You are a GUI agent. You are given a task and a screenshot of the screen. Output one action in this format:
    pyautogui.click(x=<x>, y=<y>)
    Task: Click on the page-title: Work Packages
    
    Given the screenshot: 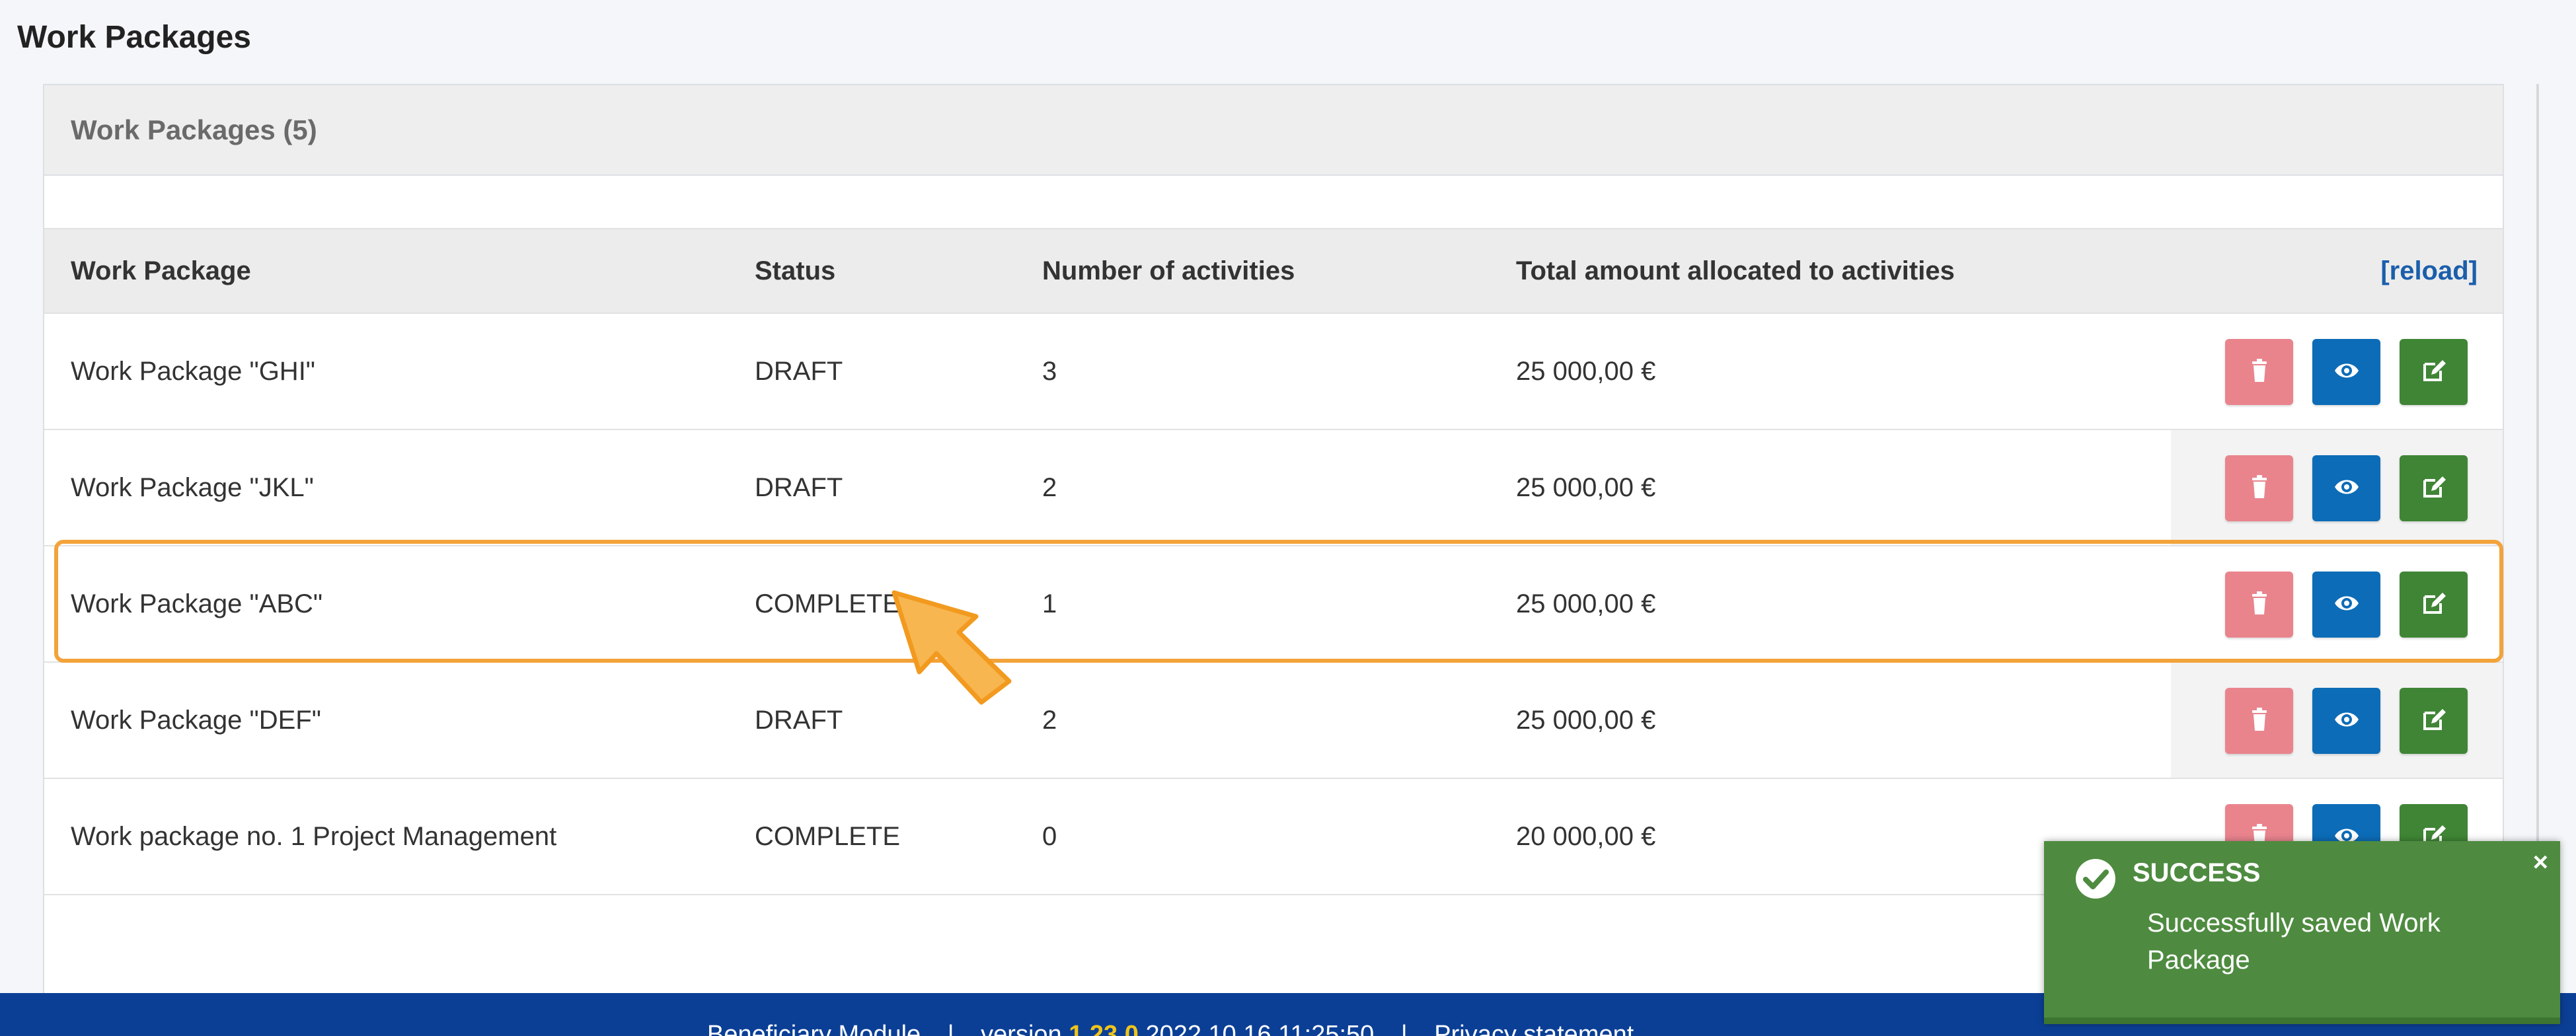 What is the action you would take?
    pyautogui.click(x=134, y=37)
    